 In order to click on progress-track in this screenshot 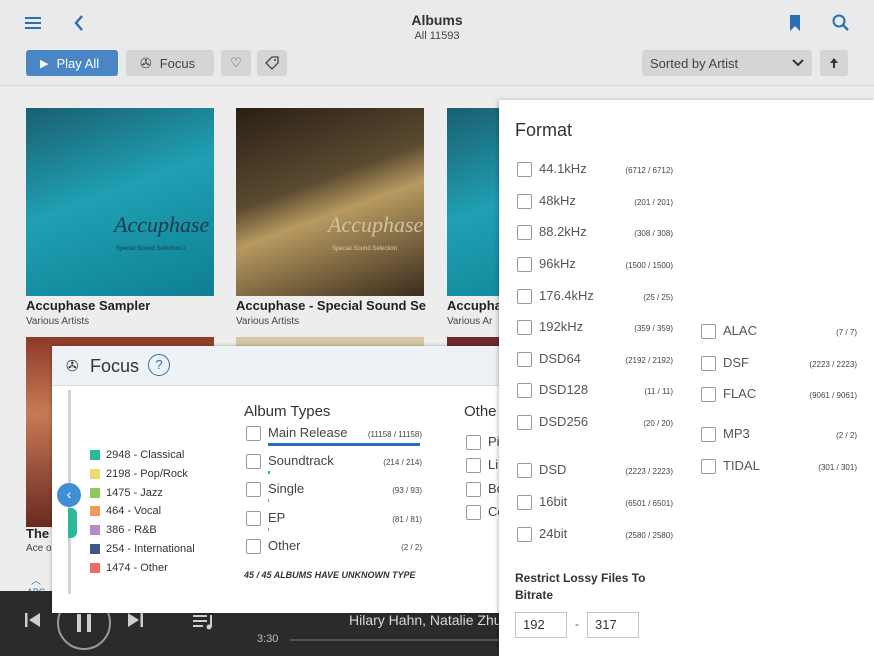, I will do `click(394, 640)`.